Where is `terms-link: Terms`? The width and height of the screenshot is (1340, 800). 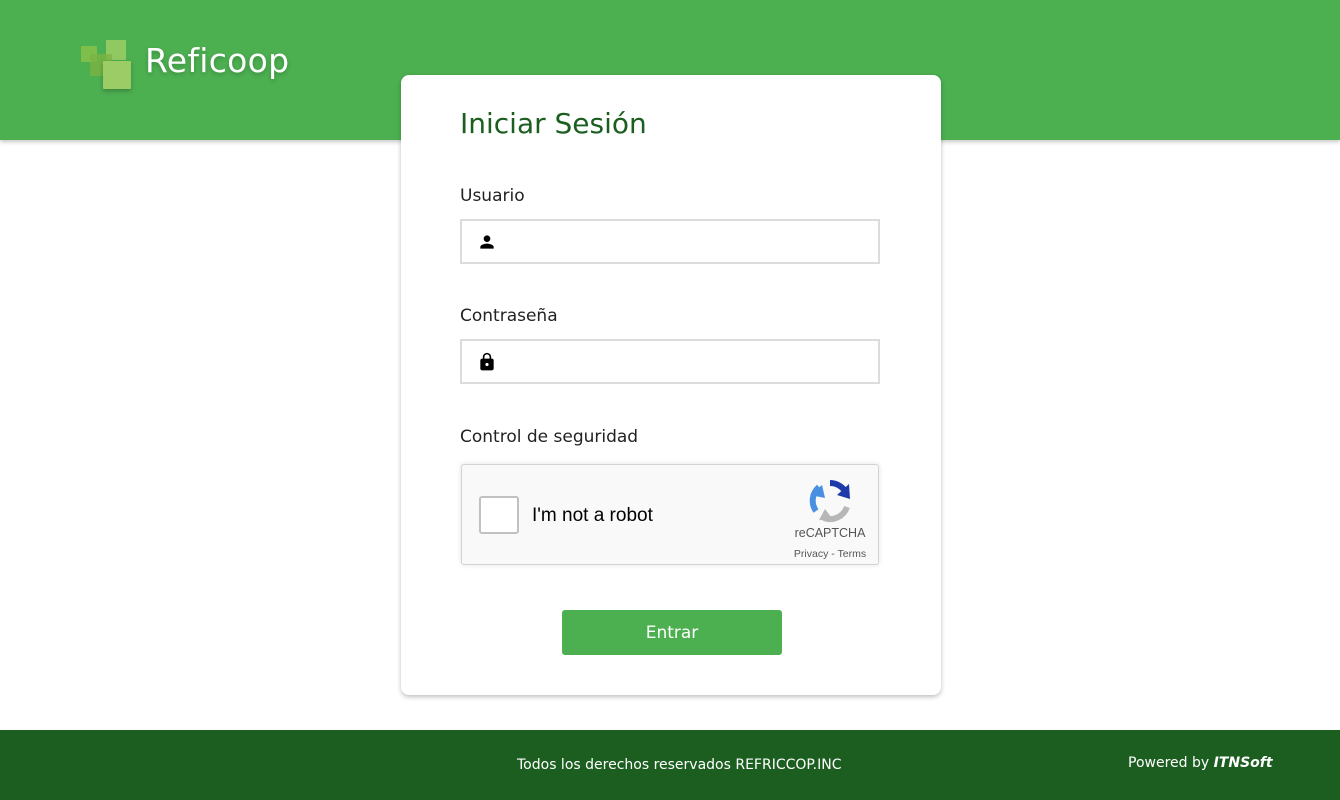 terms-link: Terms is located at coordinates (852, 554).